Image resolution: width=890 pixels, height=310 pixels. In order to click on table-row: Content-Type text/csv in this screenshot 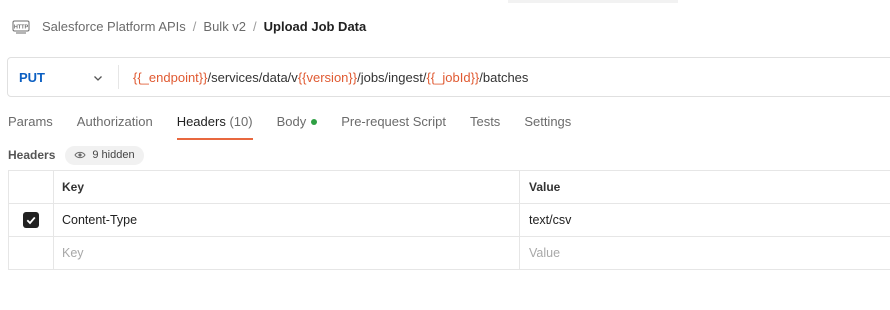, I will do `click(449, 220)`.